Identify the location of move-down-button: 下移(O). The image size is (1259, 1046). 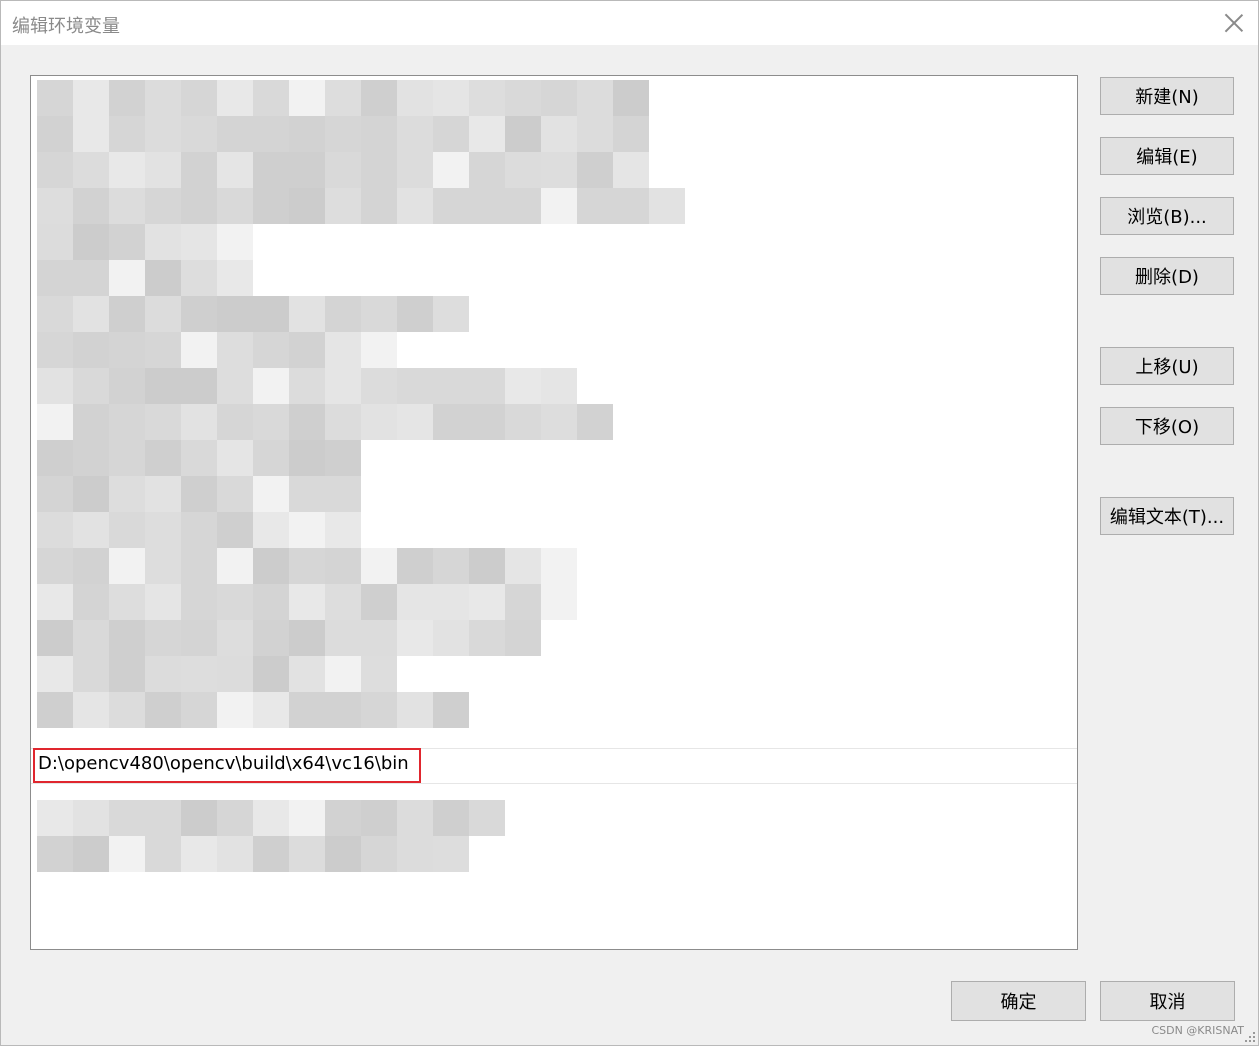
(1167, 426).